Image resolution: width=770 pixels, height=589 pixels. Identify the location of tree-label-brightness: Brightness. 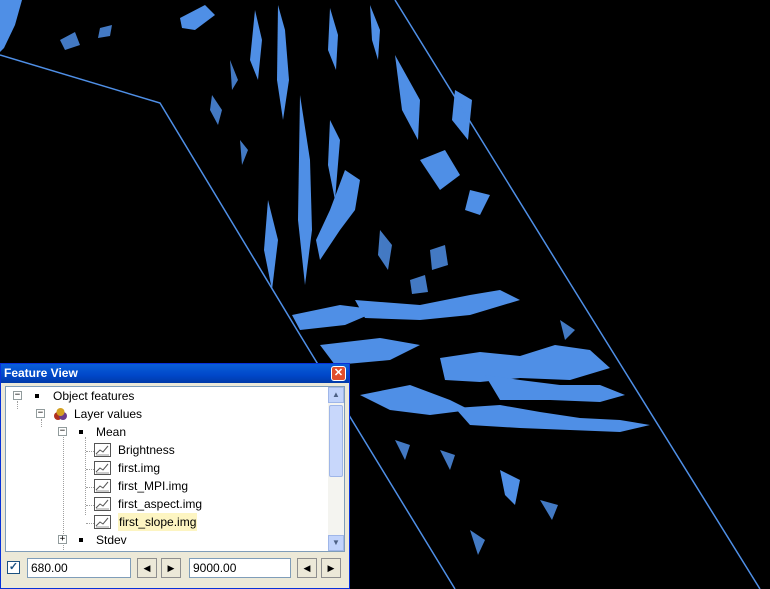
(146, 450).